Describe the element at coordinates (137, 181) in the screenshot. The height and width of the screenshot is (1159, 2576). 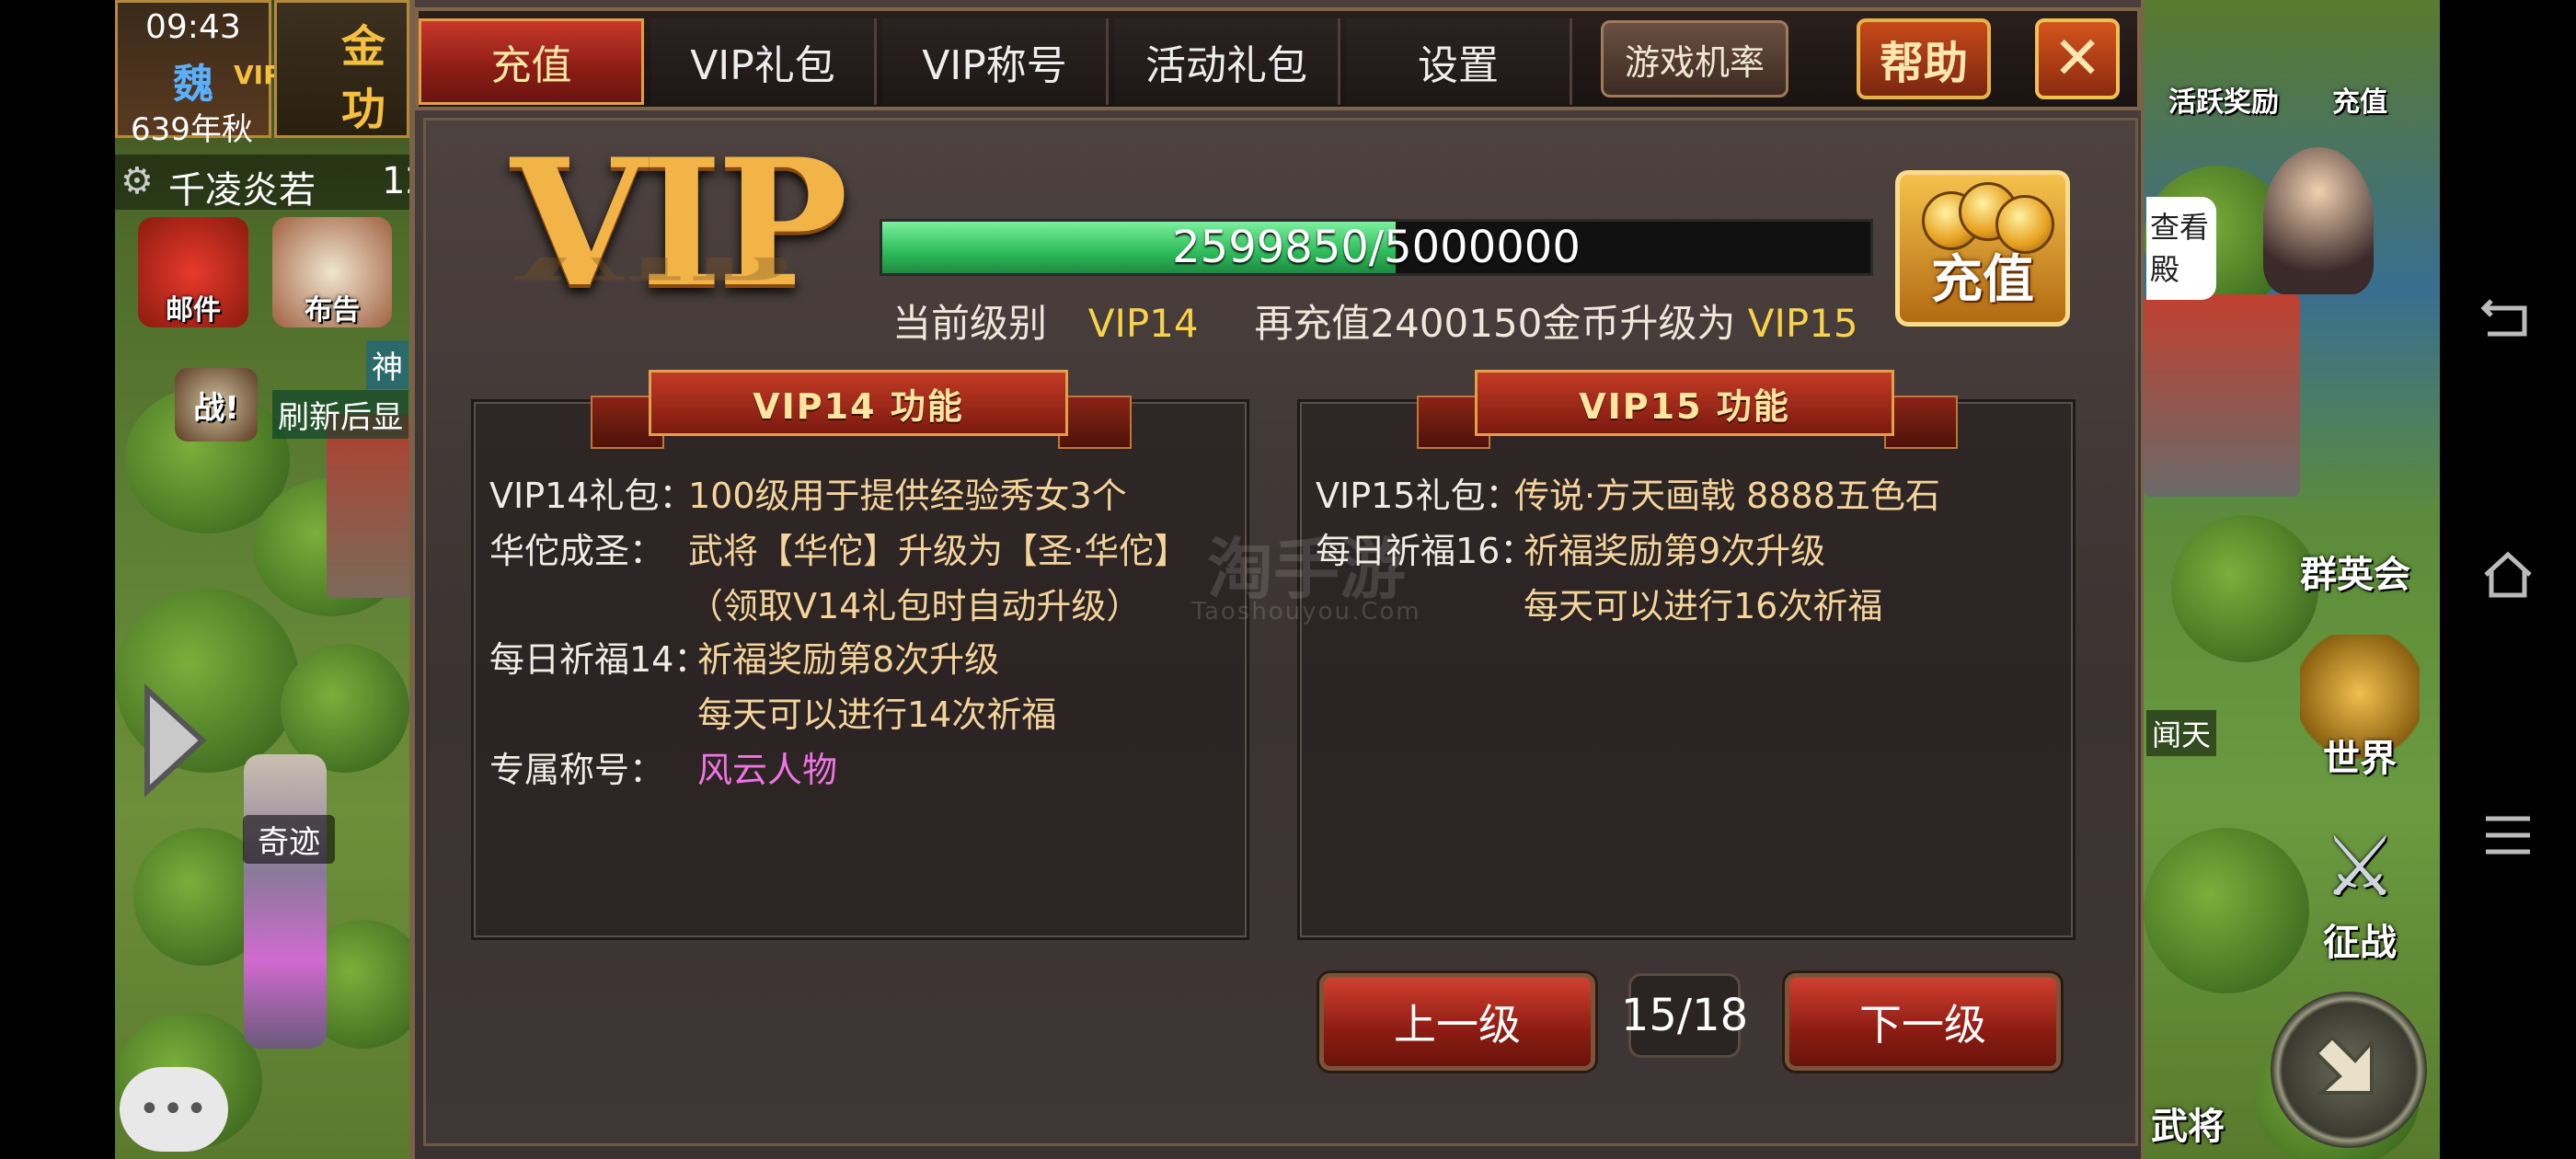
I see `gear-icon: ⚙` at that location.